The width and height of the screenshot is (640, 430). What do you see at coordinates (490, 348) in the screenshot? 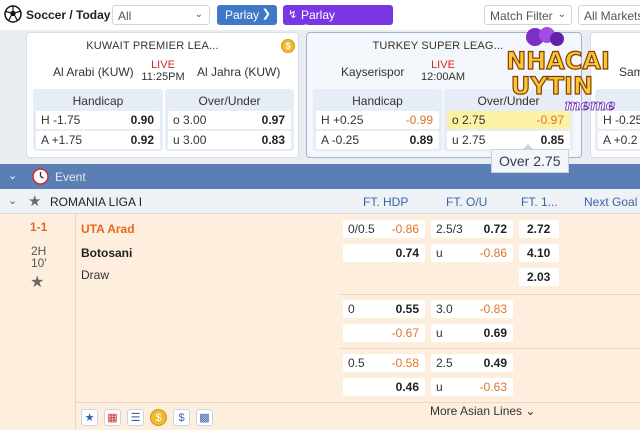
I see `line-divider` at bounding box center [490, 348].